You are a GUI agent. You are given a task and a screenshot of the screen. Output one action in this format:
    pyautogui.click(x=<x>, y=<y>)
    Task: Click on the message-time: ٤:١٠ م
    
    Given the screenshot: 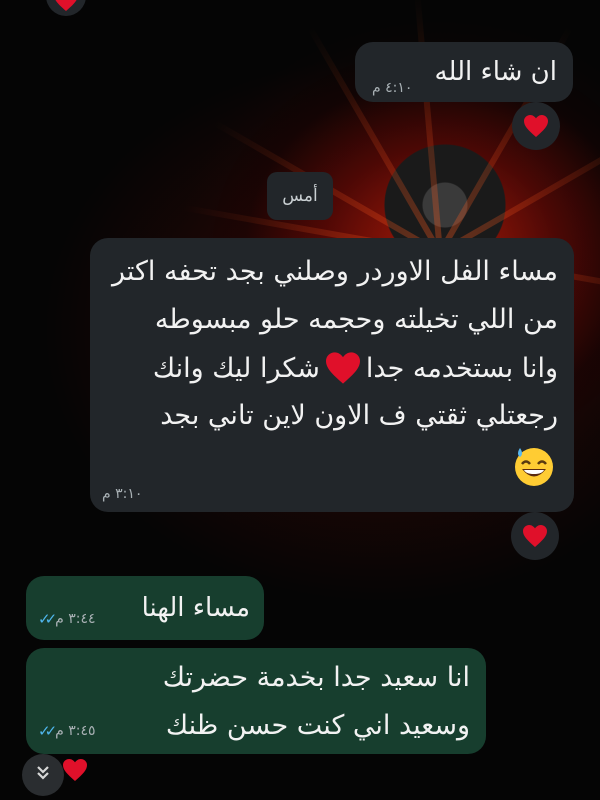 What is the action you would take?
    pyautogui.click(x=392, y=88)
    